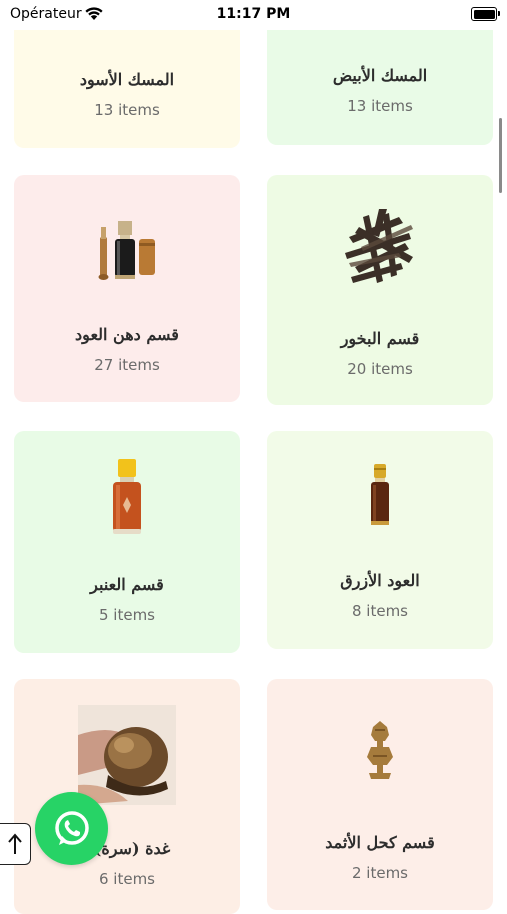  I want to click on category-title: قسم البخور, so click(380, 338).